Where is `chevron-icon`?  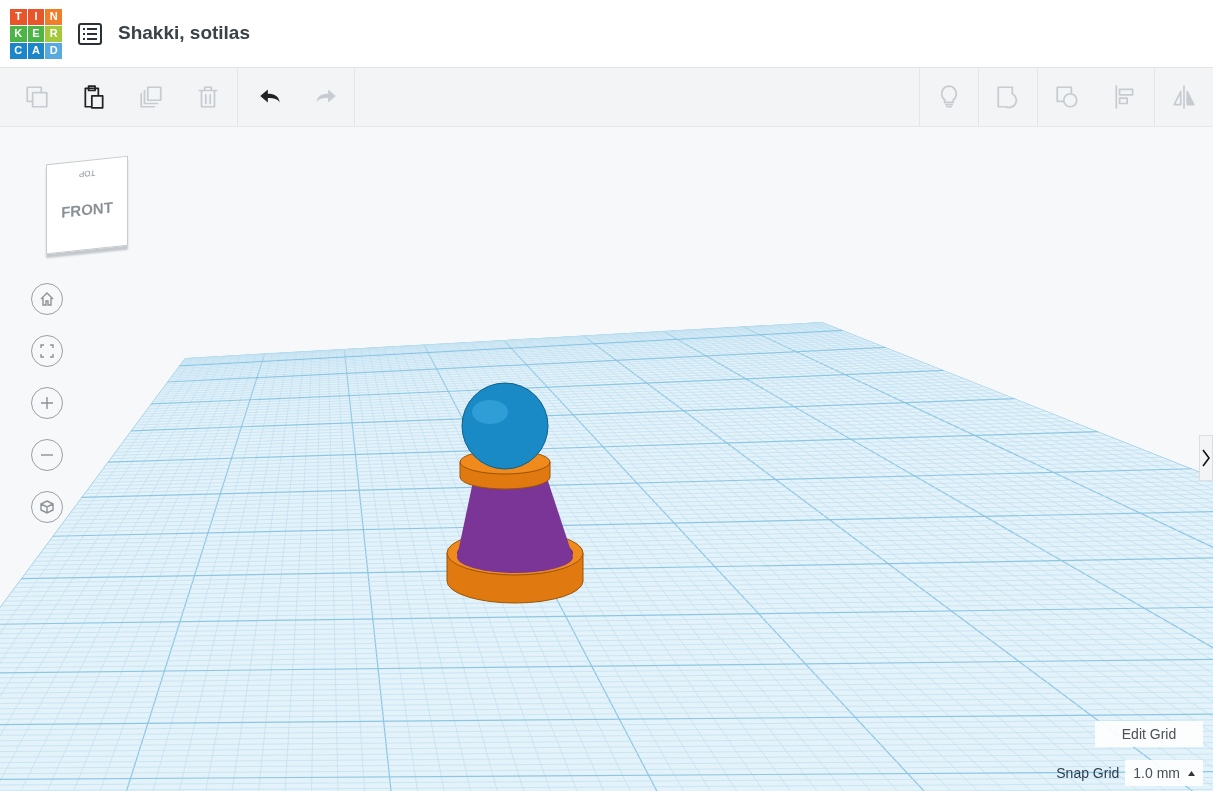 chevron-icon is located at coordinates (1206, 458).